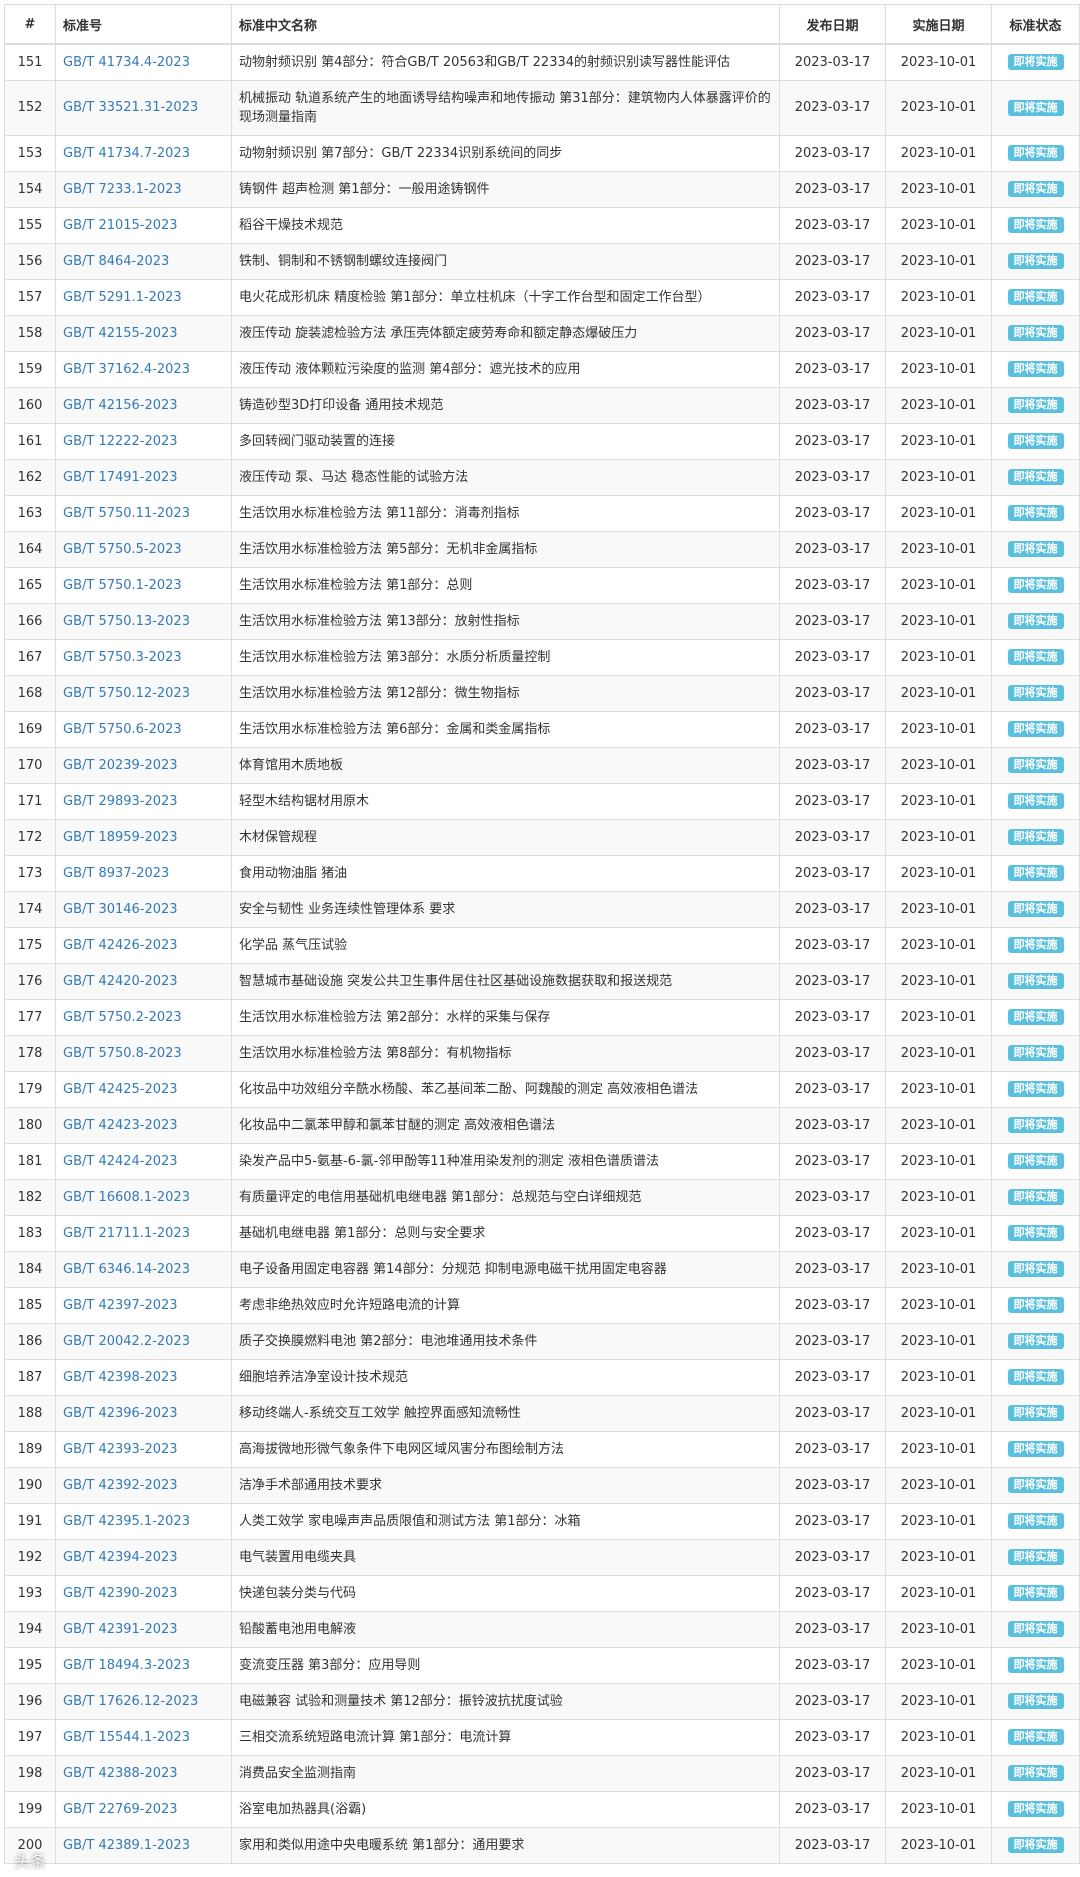  I want to click on standard-code-link: GB/T 5750.13-2023, so click(143, 621).